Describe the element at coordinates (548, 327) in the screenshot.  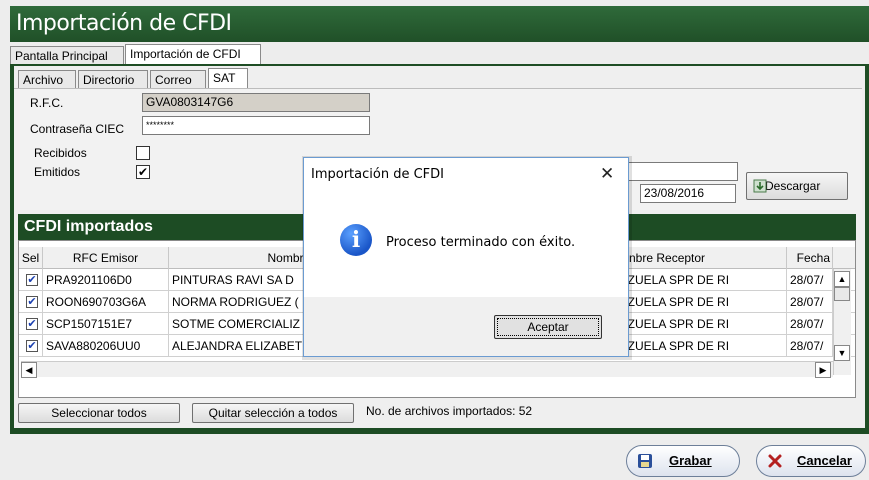
I see `ok-button: Aceptar` at that location.